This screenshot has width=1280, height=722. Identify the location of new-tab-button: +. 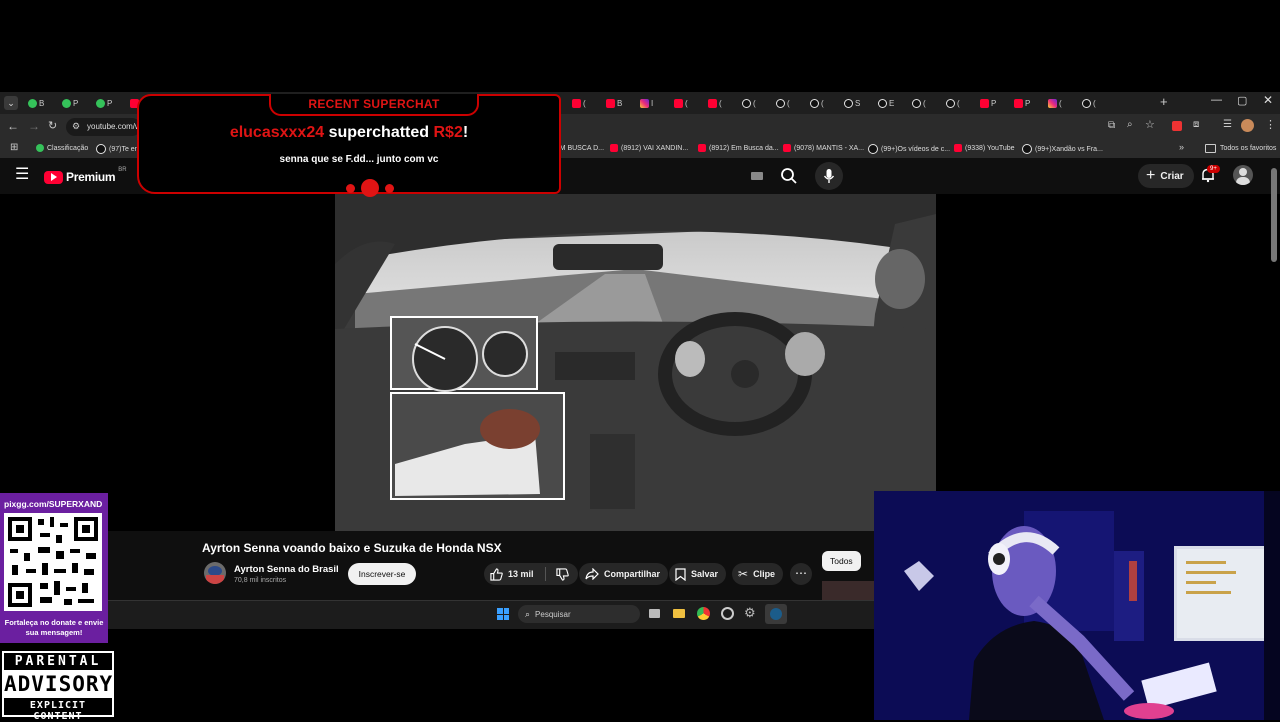
(1164, 101).